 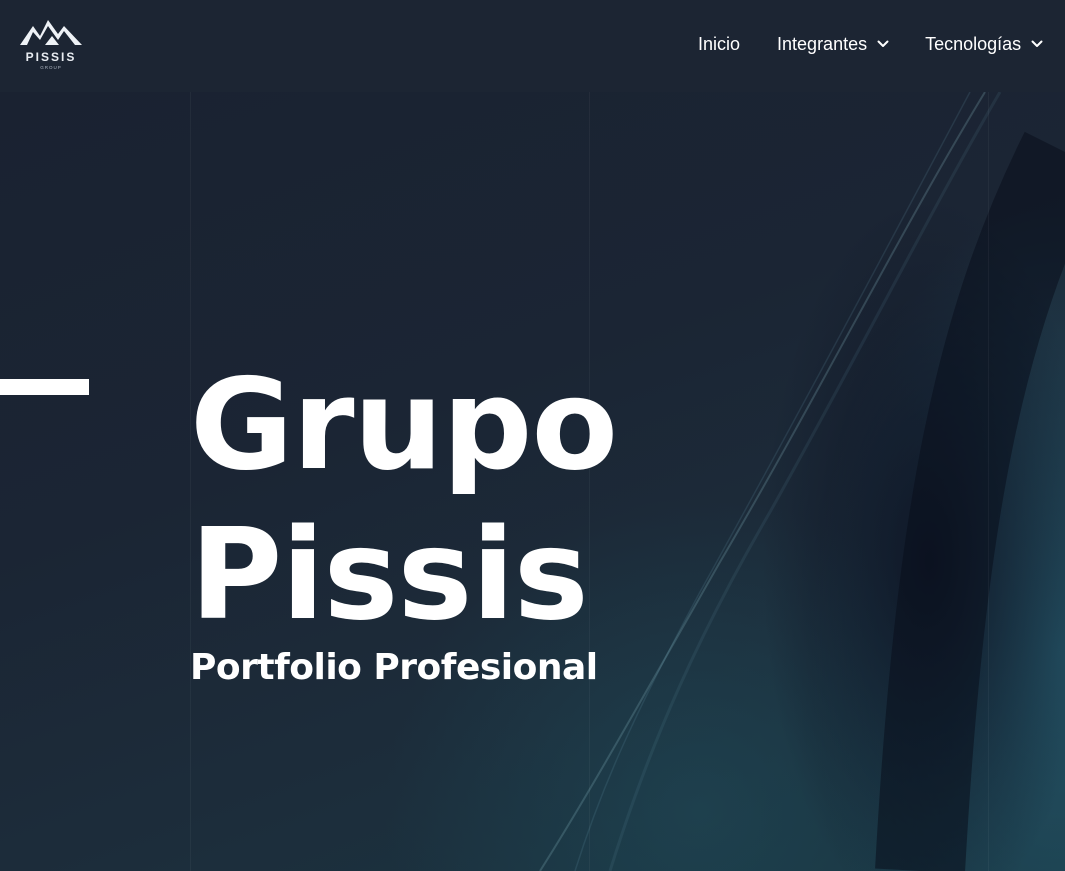 I want to click on hero-title-line: Grupo, so click(x=404, y=424).